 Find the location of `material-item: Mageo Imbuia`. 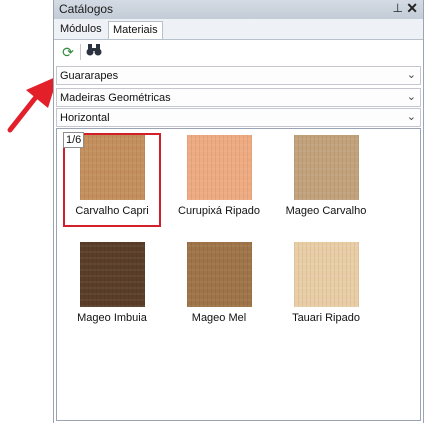

material-item: Mageo Imbuia is located at coordinates (112, 292).